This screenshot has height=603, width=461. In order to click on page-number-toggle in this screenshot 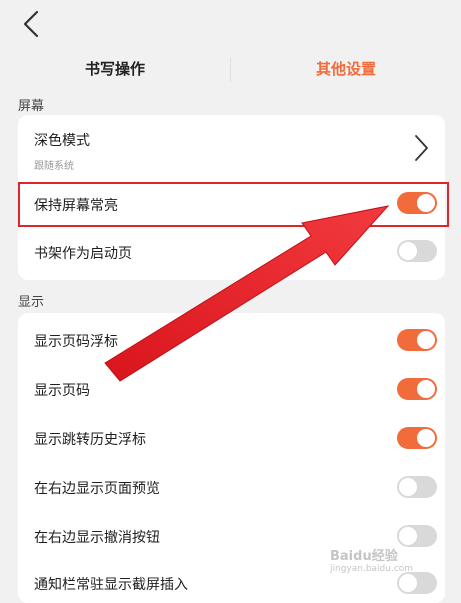, I will do `click(417, 389)`.